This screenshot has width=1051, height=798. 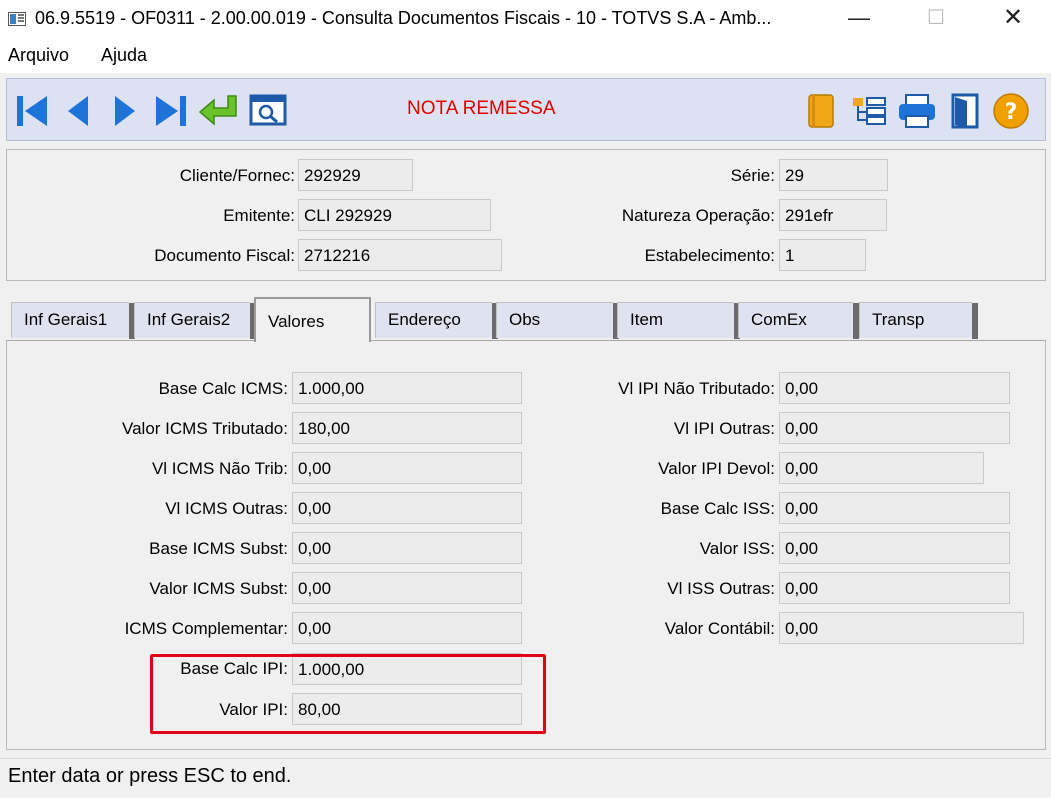 I want to click on help-icon: ?, so click(x=1011, y=111).